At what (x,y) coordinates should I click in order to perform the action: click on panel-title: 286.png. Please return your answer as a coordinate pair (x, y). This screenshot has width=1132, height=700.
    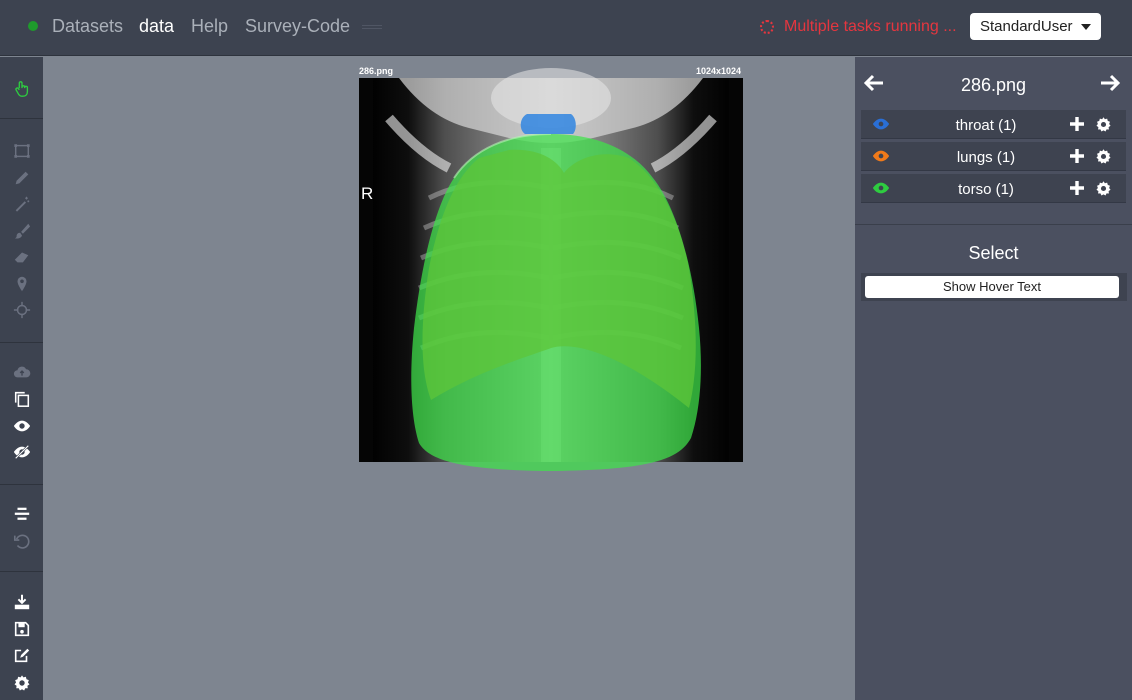
    Looking at the image, I should click on (993, 85).